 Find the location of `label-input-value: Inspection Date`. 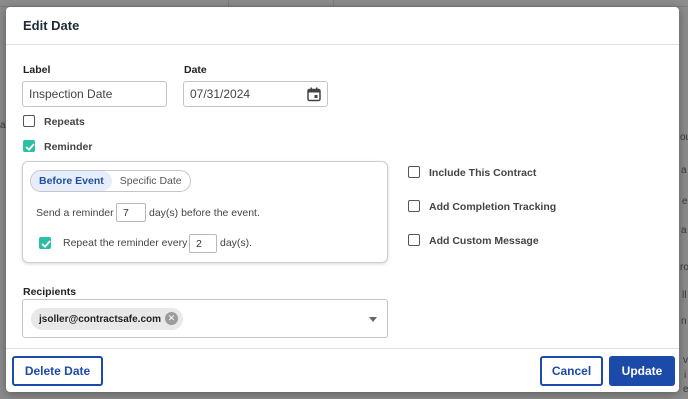

label-input-value: Inspection Date is located at coordinates (71, 94).